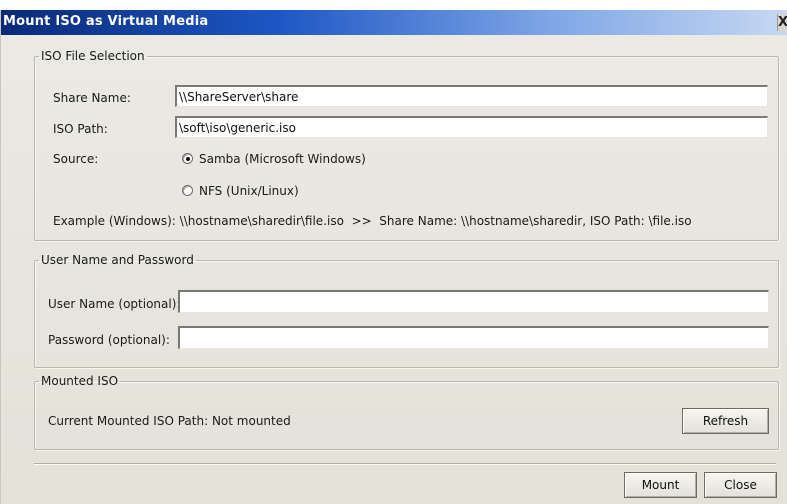 The image size is (787, 504). I want to click on password-label: Password (optional):, so click(109, 340).